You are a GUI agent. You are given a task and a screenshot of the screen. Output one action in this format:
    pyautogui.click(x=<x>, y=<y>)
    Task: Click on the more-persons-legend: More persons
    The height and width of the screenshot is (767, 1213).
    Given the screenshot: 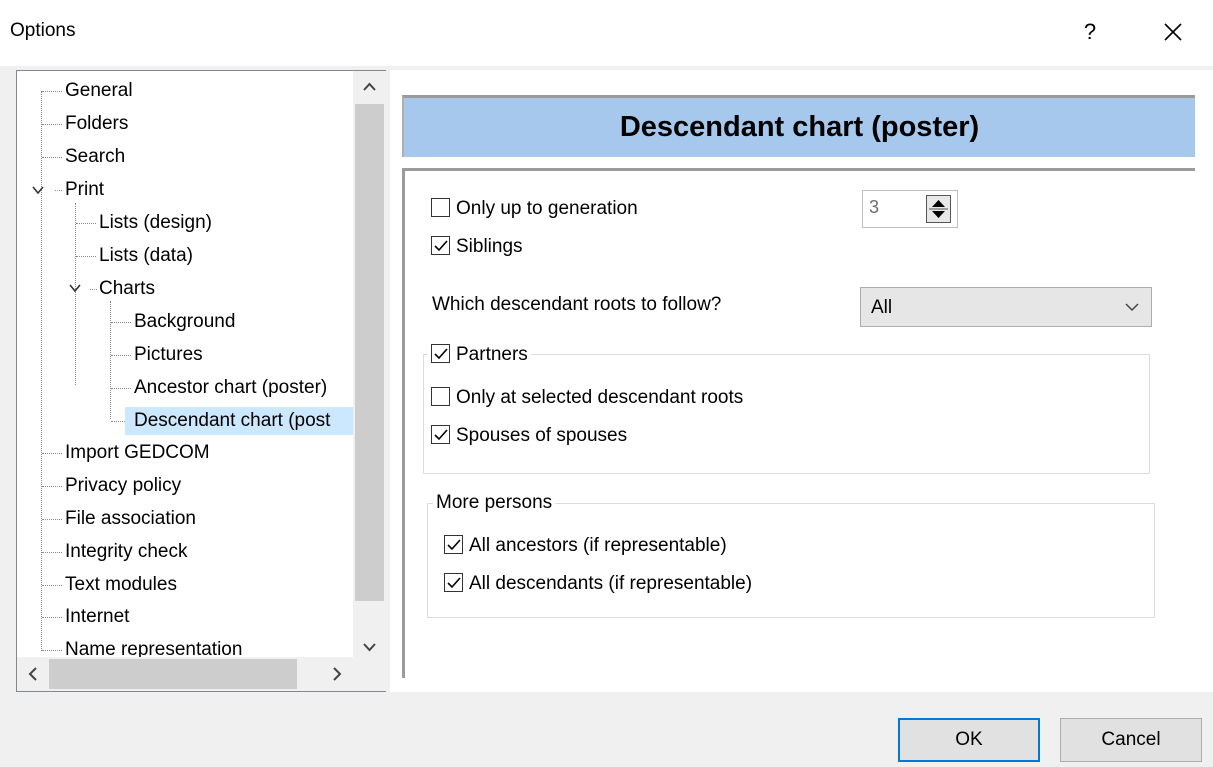 What is the action you would take?
    pyautogui.click(x=494, y=503)
    